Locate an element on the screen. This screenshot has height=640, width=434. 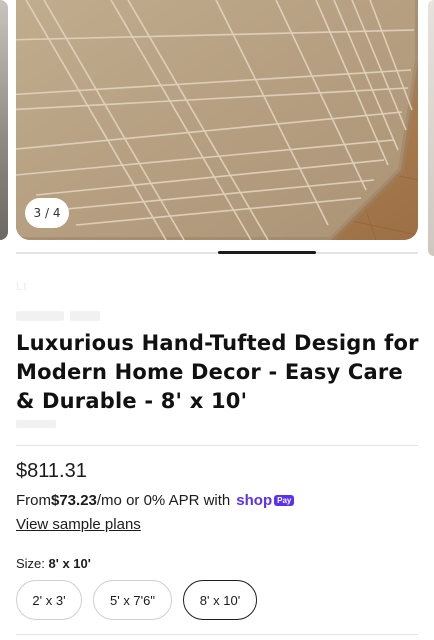
size-label: Size: 8' x 10' is located at coordinates (53, 563).